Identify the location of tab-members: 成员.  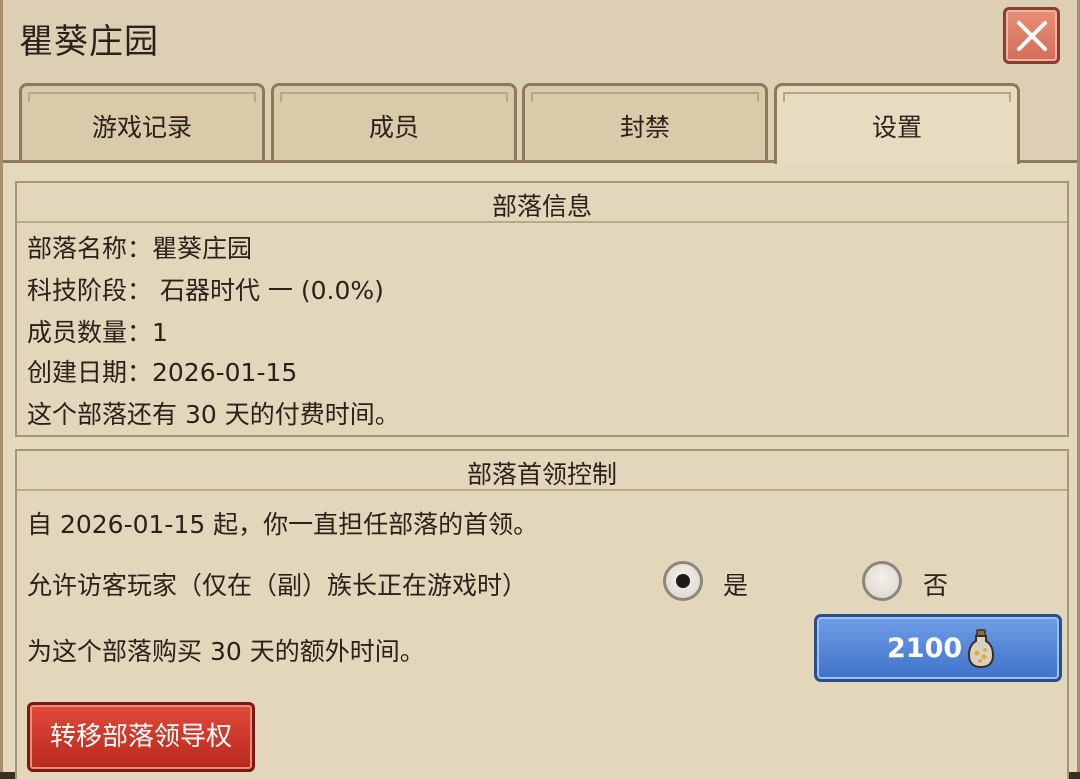
(394, 121).